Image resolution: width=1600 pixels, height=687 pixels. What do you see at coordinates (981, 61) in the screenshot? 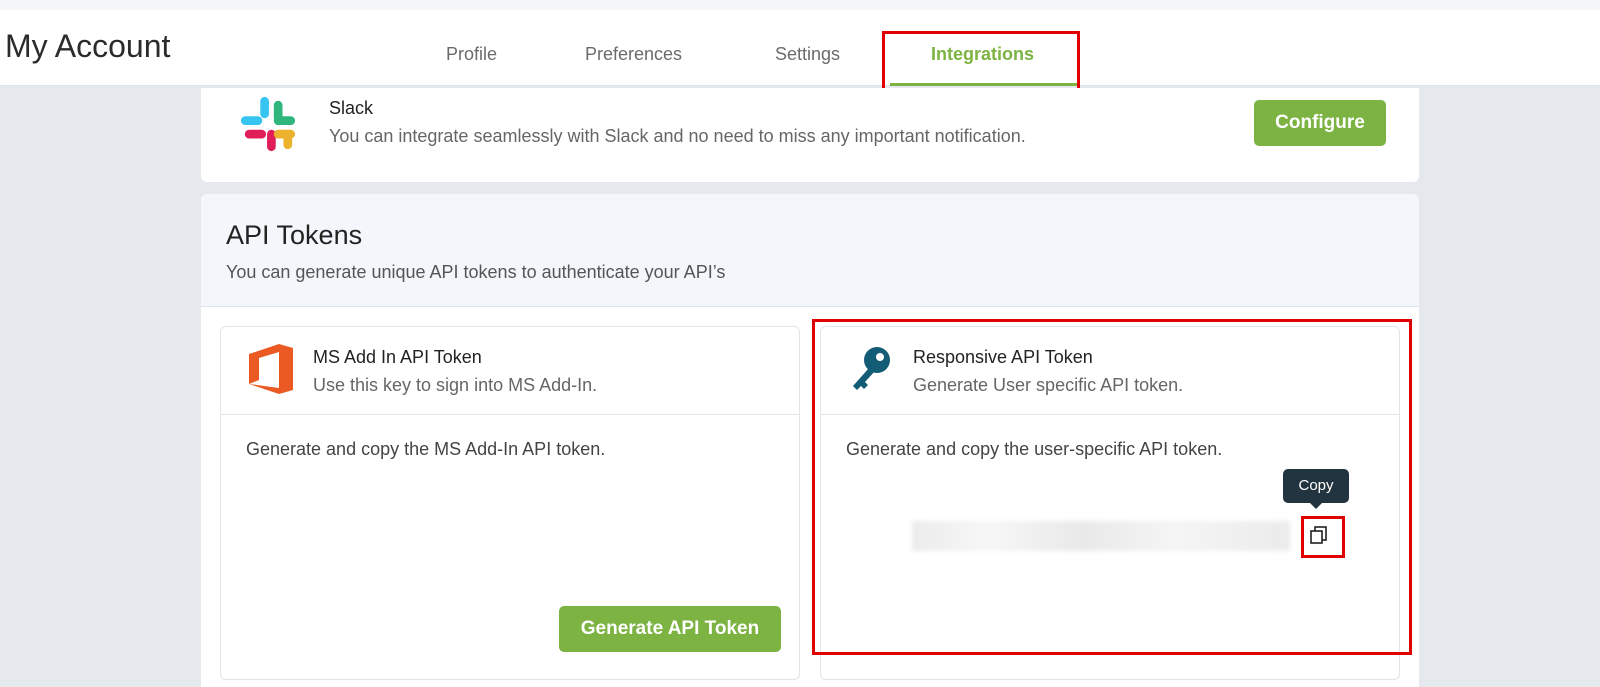
I see `highlight-box-integrations-tab` at bounding box center [981, 61].